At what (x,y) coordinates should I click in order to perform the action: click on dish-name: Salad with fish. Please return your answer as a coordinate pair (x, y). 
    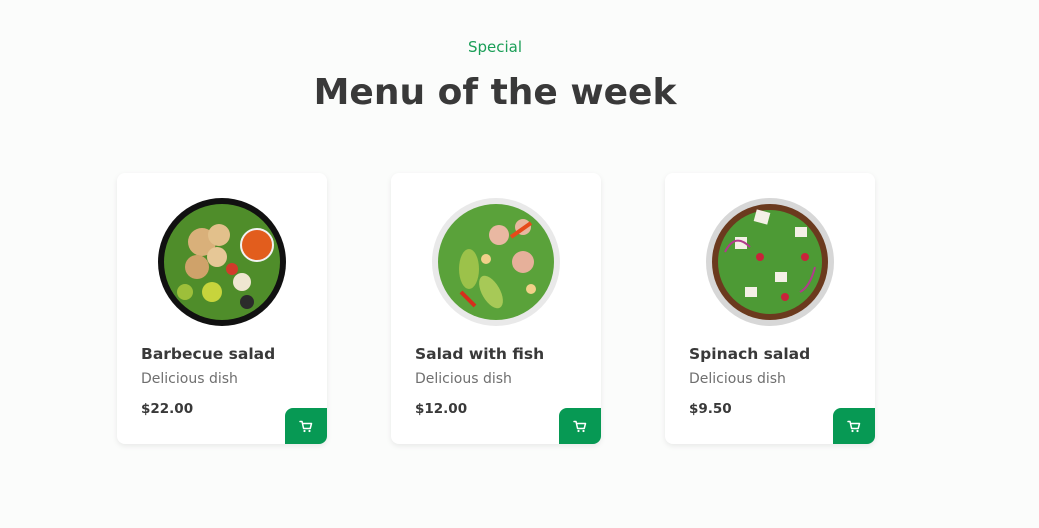
    Looking at the image, I should click on (480, 354).